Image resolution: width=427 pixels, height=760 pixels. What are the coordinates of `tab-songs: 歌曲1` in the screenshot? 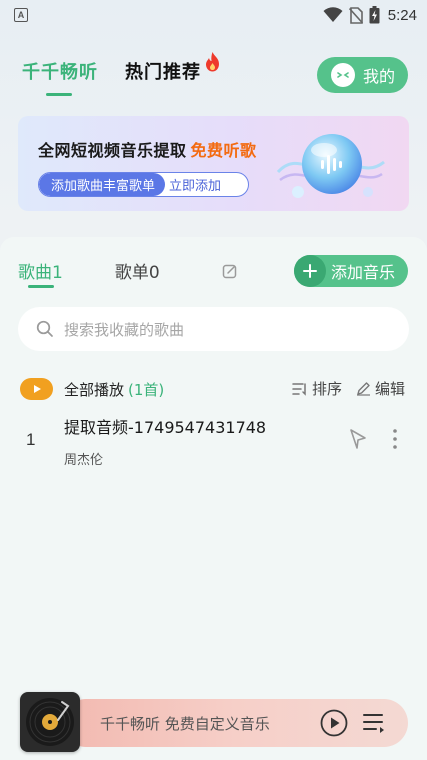 It's located at (40, 273).